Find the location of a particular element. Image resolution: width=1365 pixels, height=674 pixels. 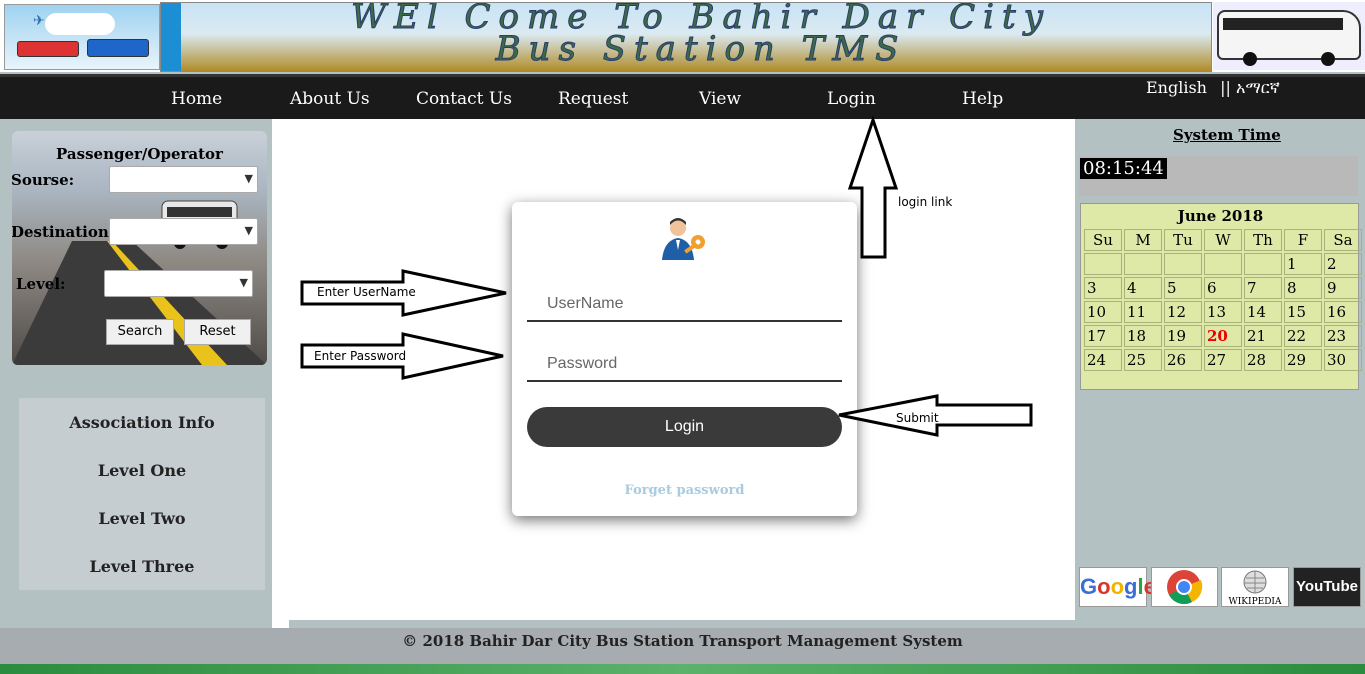

calendar-day: 12 is located at coordinates (1183, 312).